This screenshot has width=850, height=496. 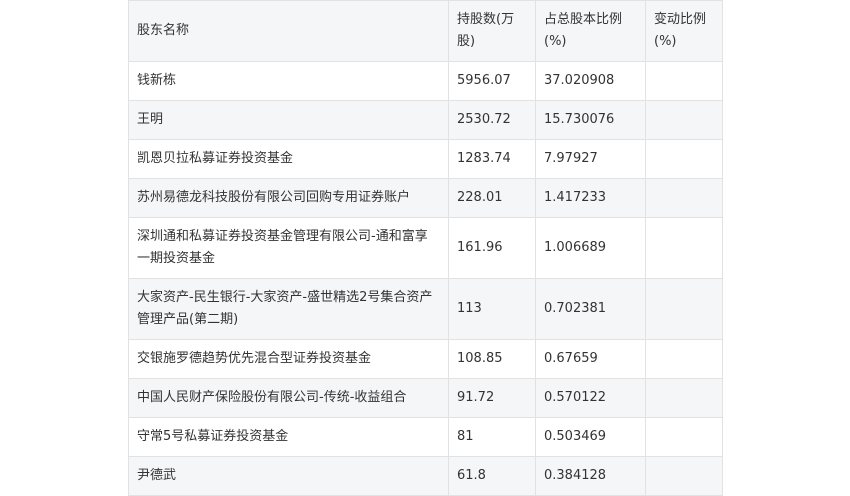 What do you see at coordinates (492, 437) in the screenshot?
I see `cell-shares: 81` at bounding box center [492, 437].